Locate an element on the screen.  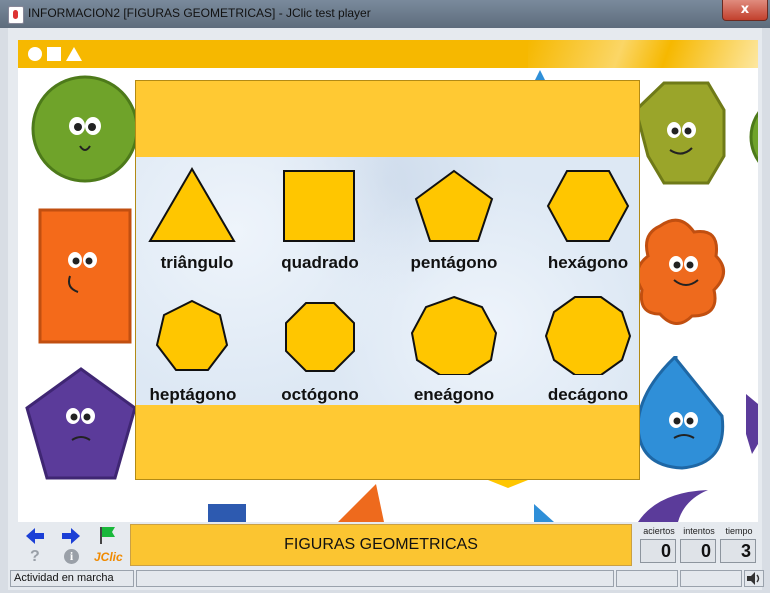
shape-heptagon: heptágono is located at coordinates (196, 355).